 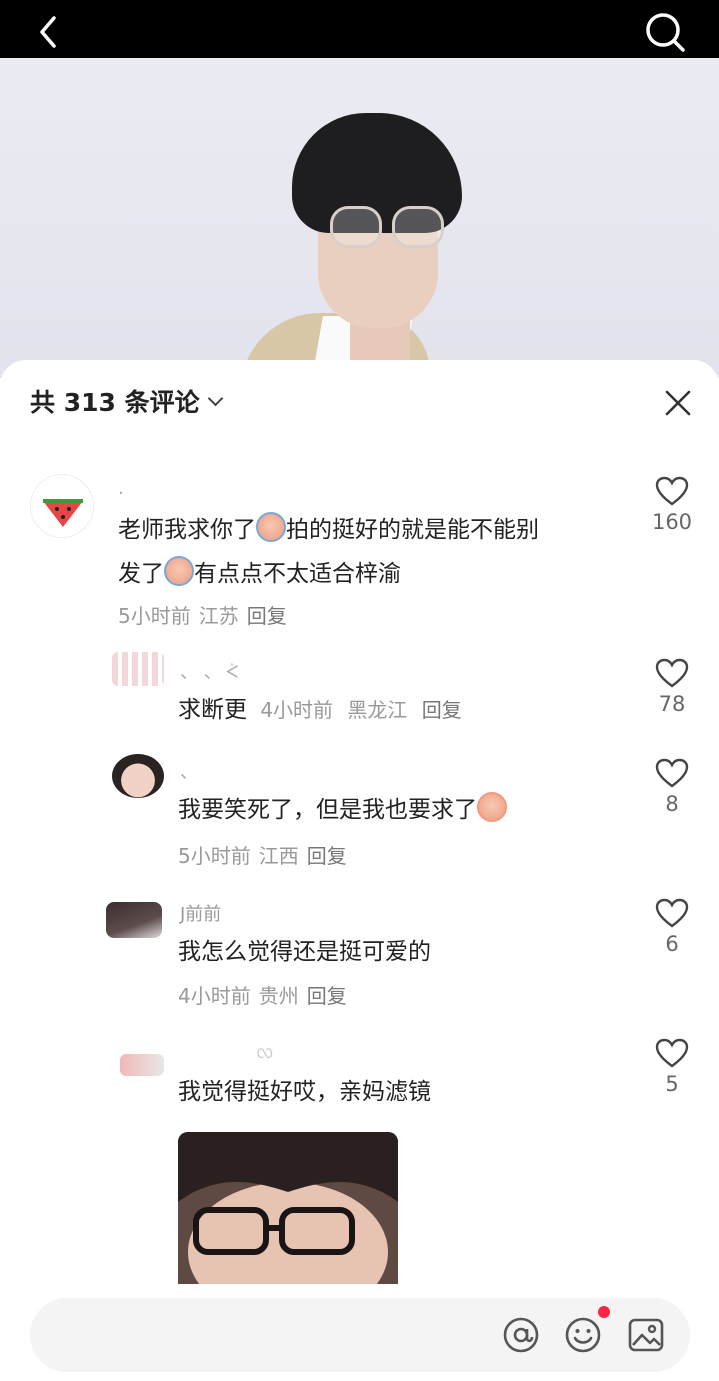 I want to click on like-button: 6, so click(x=672, y=927).